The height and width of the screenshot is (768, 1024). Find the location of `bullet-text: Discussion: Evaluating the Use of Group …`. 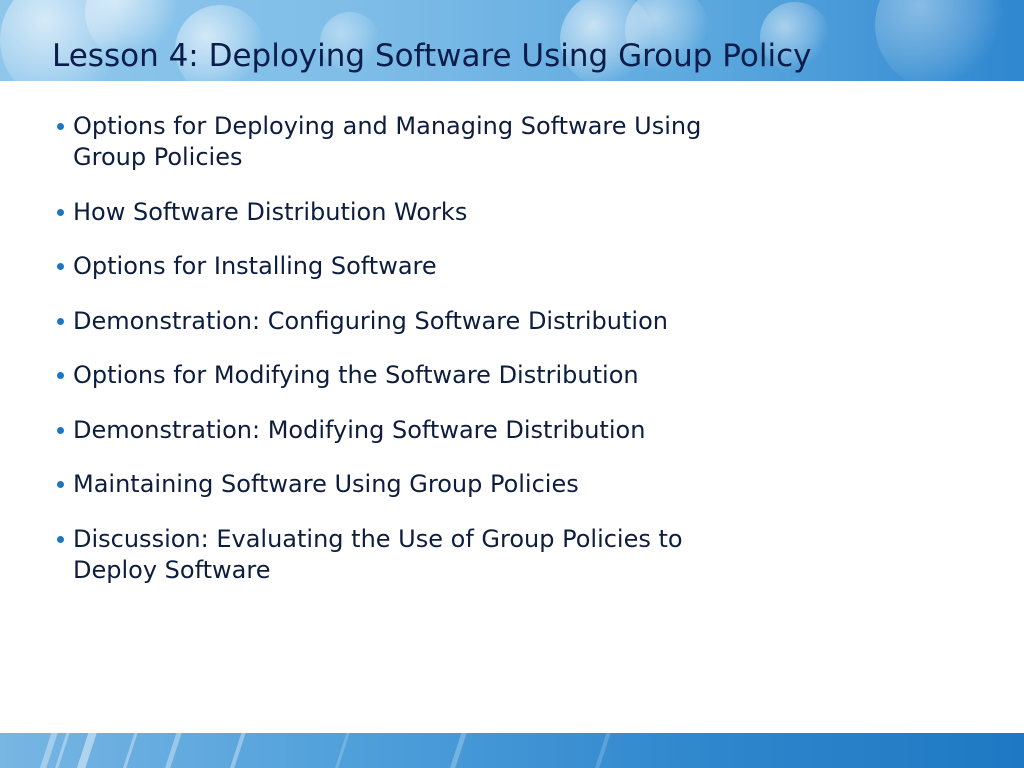

bullet-text: Discussion: Evaluating the Use of Group … is located at coordinates (378, 554).